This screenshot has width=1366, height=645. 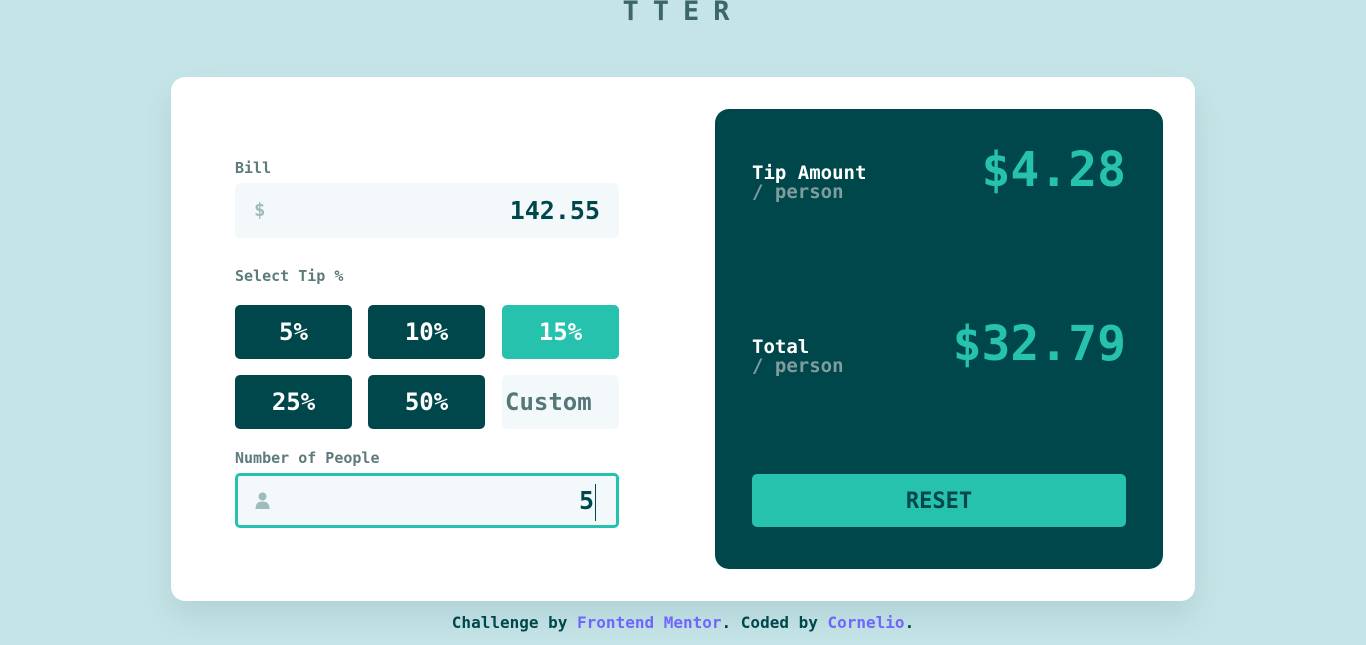 I want to click on people-value: 5, so click(x=586, y=500).